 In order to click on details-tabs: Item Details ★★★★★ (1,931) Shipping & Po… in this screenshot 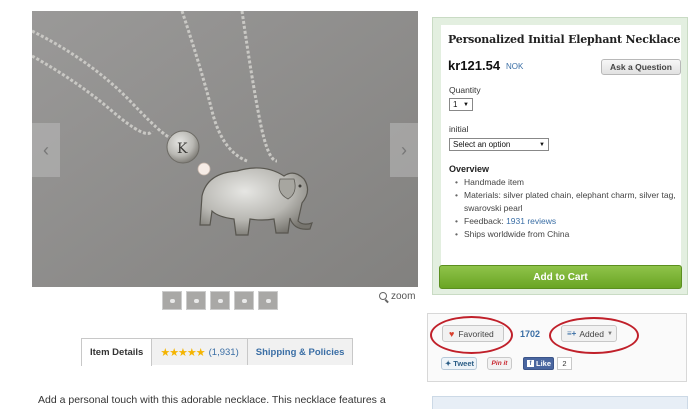, I will do `click(217, 352)`.